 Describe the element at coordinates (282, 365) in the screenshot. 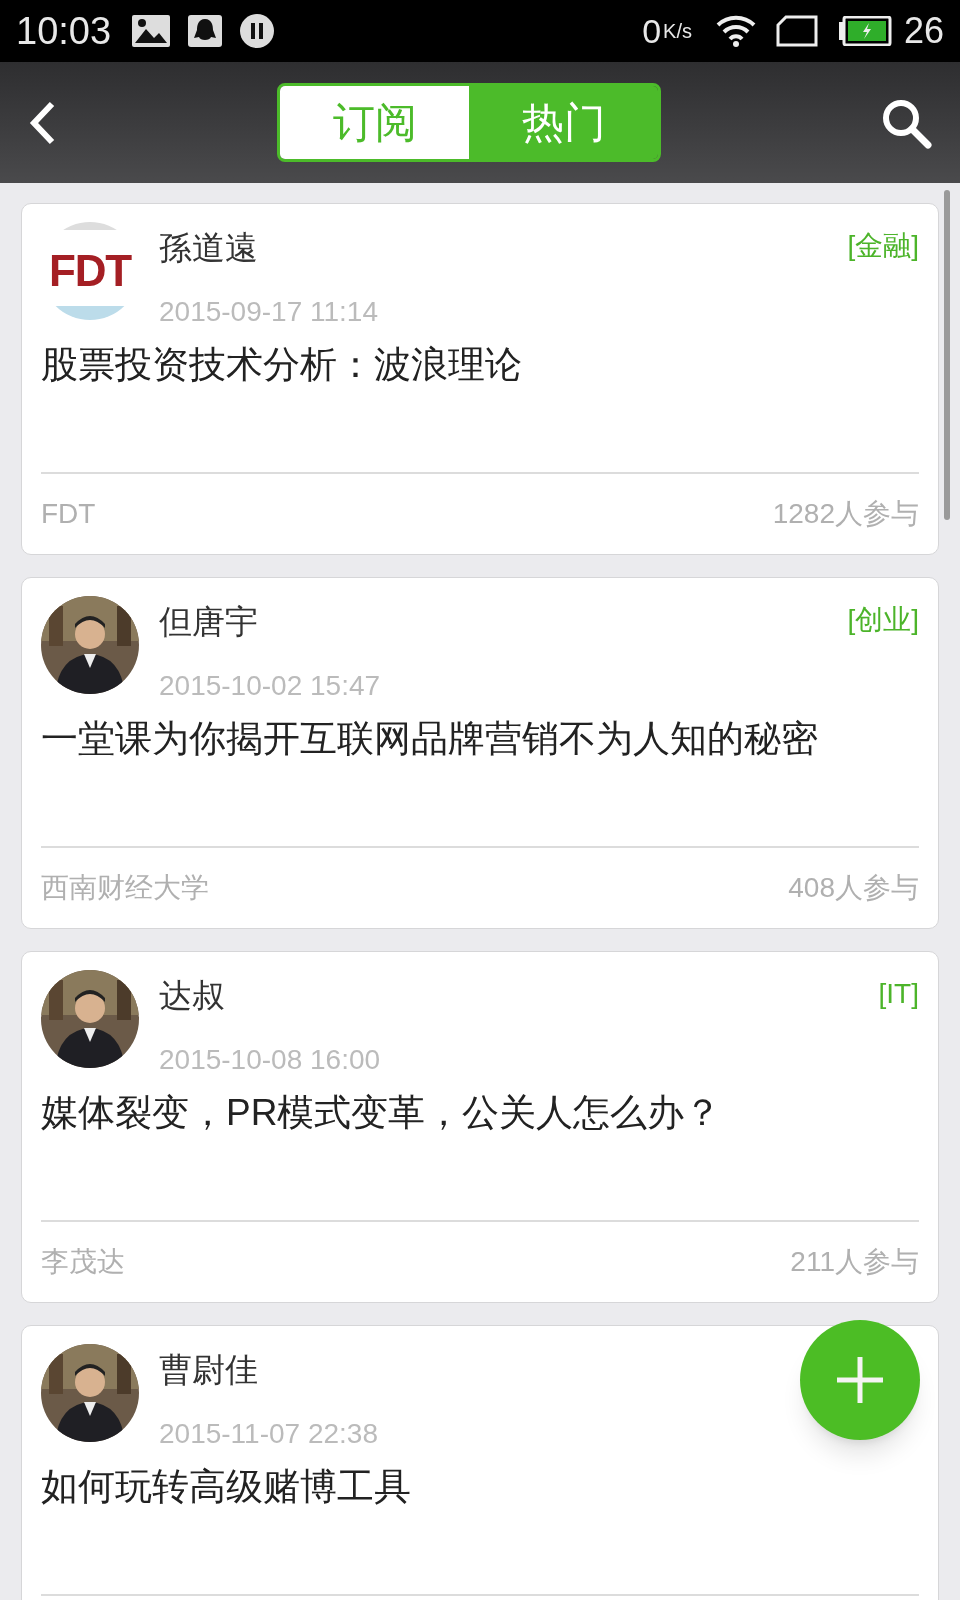

I see `post-title: 股票投资技术分析：波浪理论` at that location.